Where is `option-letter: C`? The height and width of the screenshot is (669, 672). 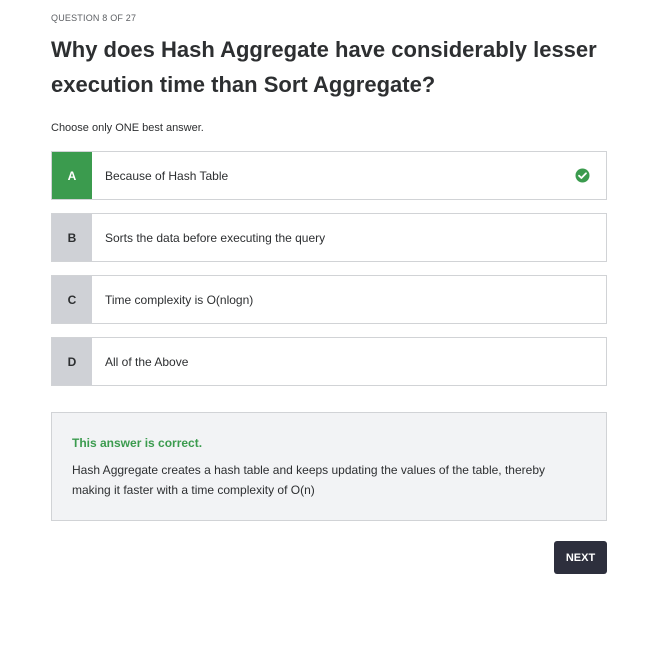
option-letter: C is located at coordinates (72, 299).